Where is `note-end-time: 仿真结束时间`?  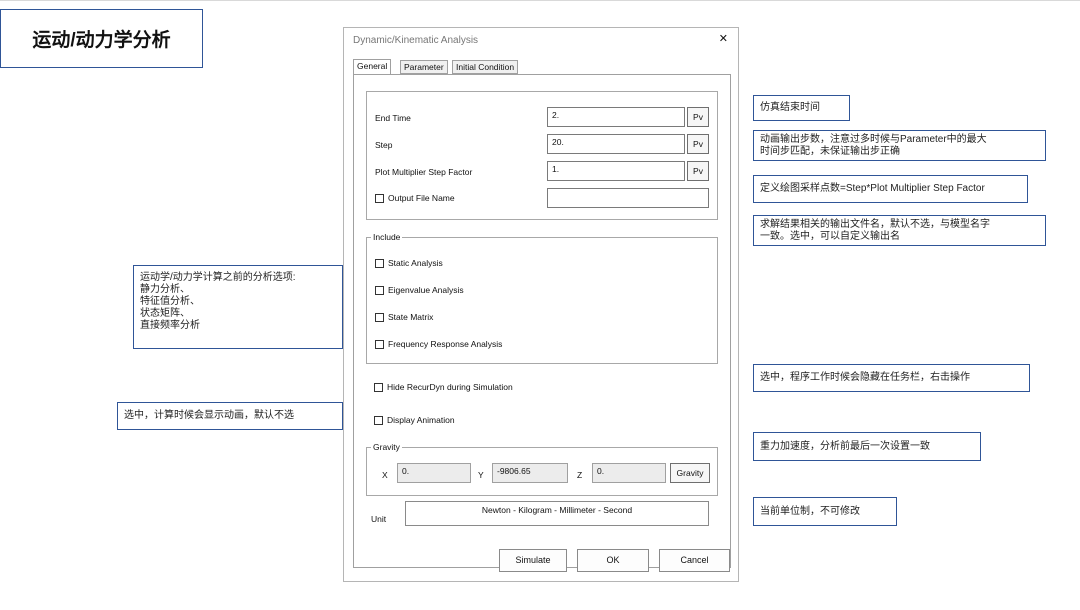 note-end-time: 仿真结束时间 is located at coordinates (801, 108).